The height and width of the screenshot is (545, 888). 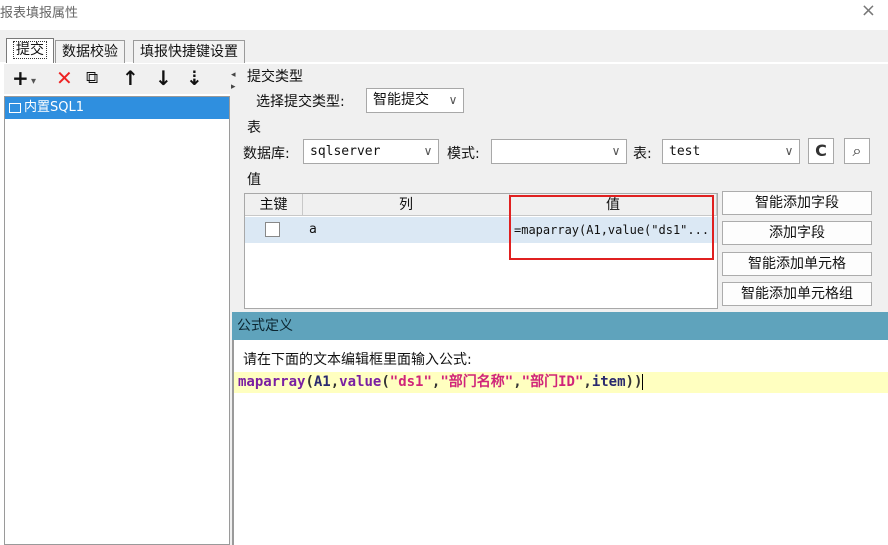 I want to click on close-icon: ×, so click(x=868, y=11).